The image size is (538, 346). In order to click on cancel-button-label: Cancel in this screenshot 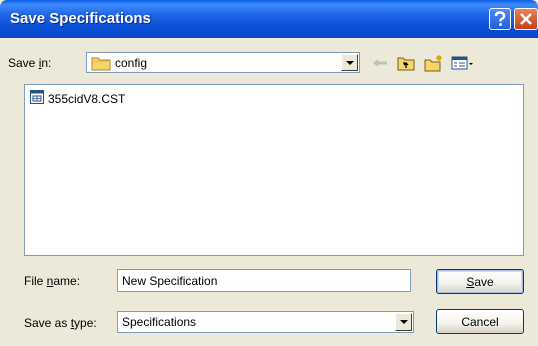, I will do `click(480, 321)`.